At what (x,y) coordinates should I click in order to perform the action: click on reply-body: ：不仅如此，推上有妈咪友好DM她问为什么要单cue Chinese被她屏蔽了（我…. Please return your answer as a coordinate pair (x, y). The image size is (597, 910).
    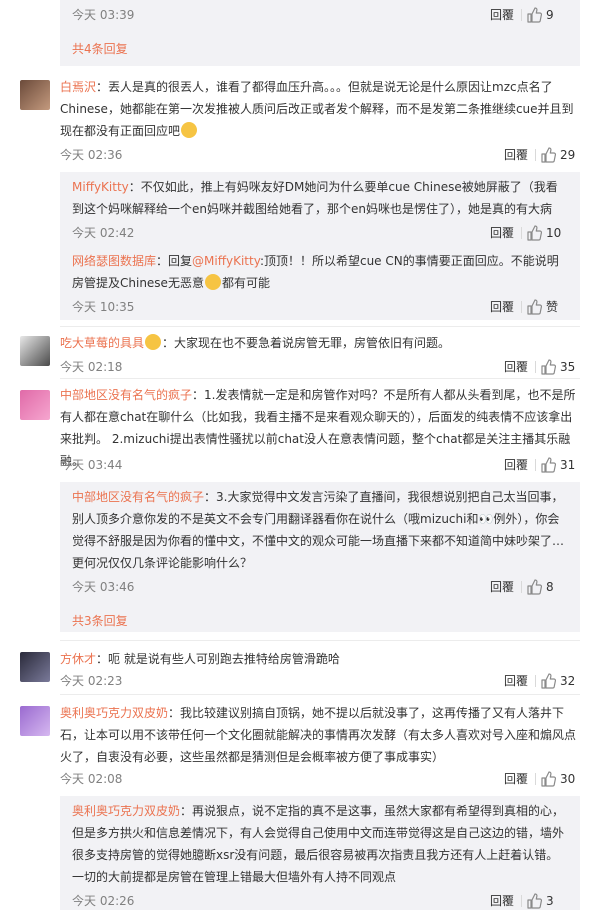
    Looking at the image, I should click on (315, 198).